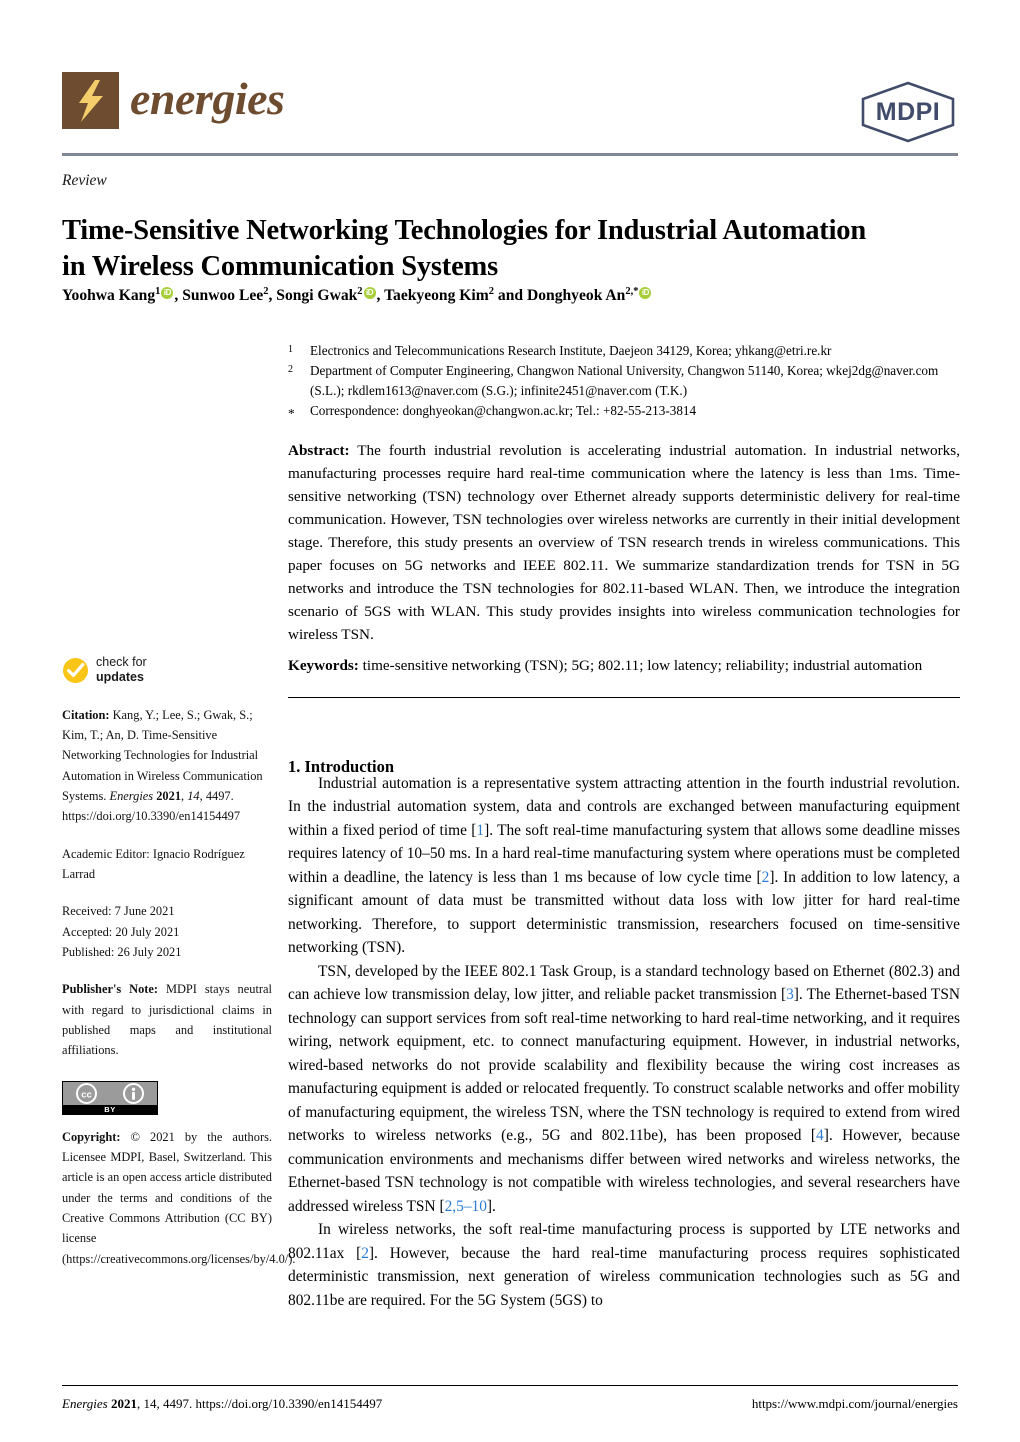  Describe the element at coordinates (151, 816) in the screenshot. I see `citation-doi: https://doi.org/10.3390/en14154497` at that location.